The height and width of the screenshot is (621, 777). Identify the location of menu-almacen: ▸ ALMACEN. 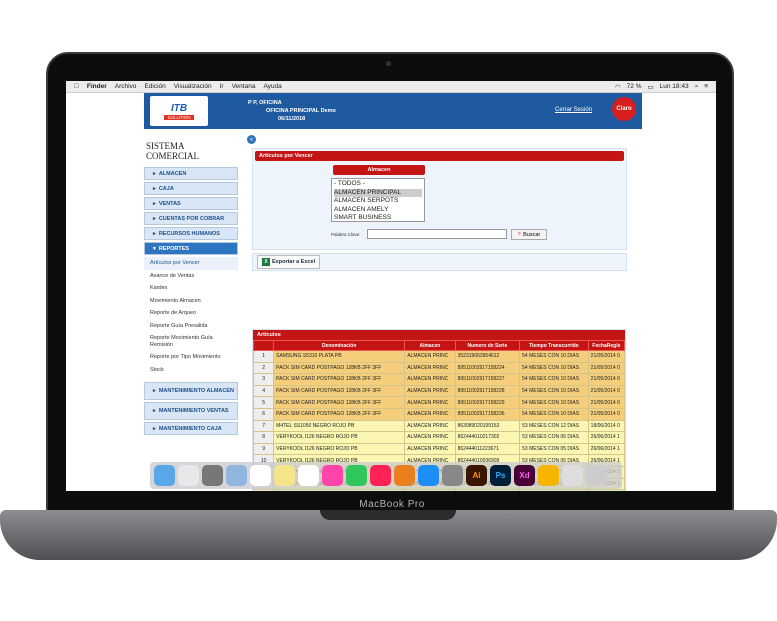
(191, 173).